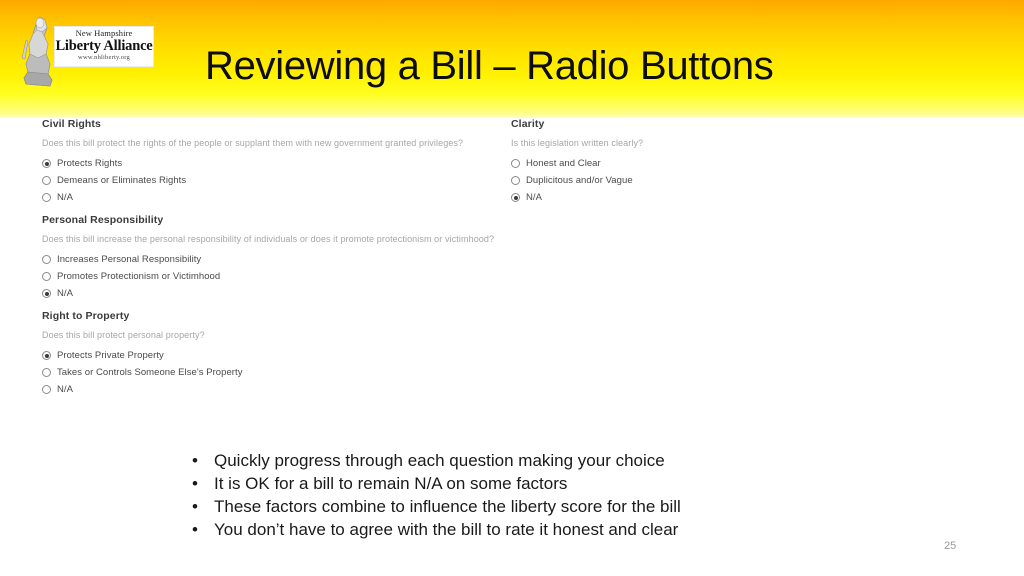 The width and height of the screenshot is (1024, 576). What do you see at coordinates (563, 163) in the screenshot?
I see `radio-option-label: Honest and Clear` at bounding box center [563, 163].